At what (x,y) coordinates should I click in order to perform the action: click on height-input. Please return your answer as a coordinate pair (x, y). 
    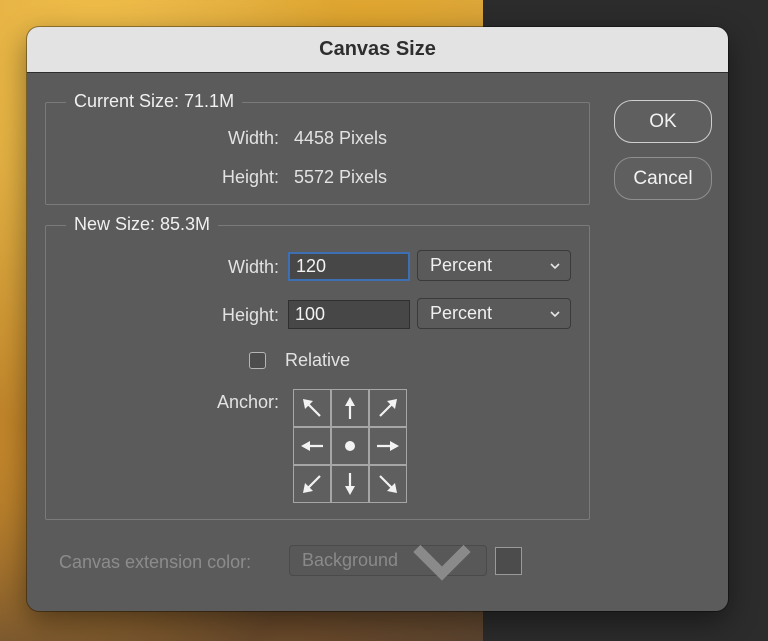
    Looking at the image, I should click on (349, 314).